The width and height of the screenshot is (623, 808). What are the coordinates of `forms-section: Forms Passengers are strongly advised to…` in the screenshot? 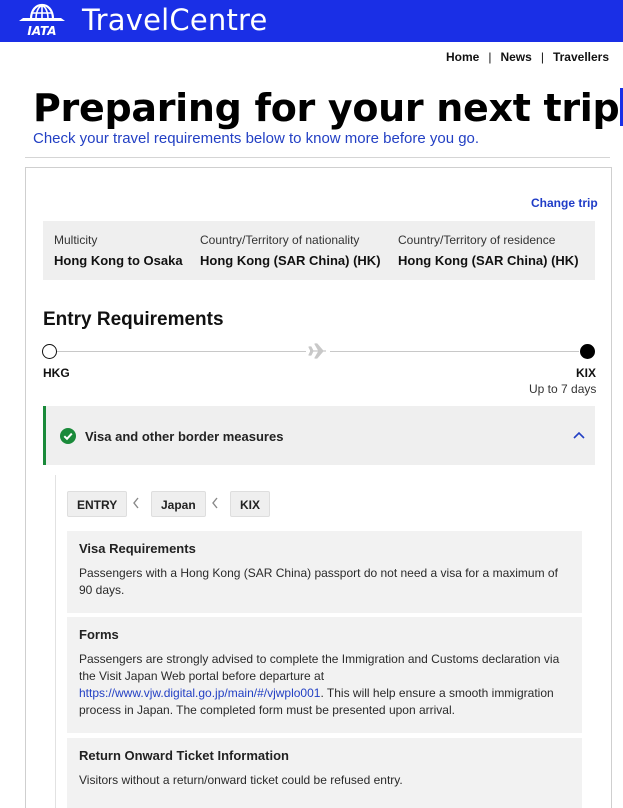 It's located at (324, 675).